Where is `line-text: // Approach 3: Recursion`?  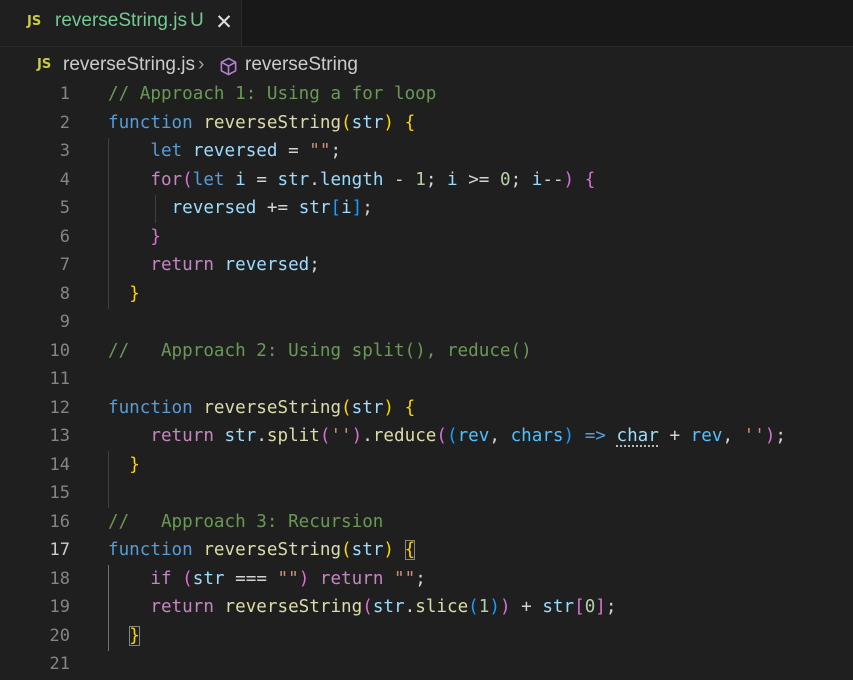
line-text: // Approach 3: Recursion is located at coordinates (245, 522).